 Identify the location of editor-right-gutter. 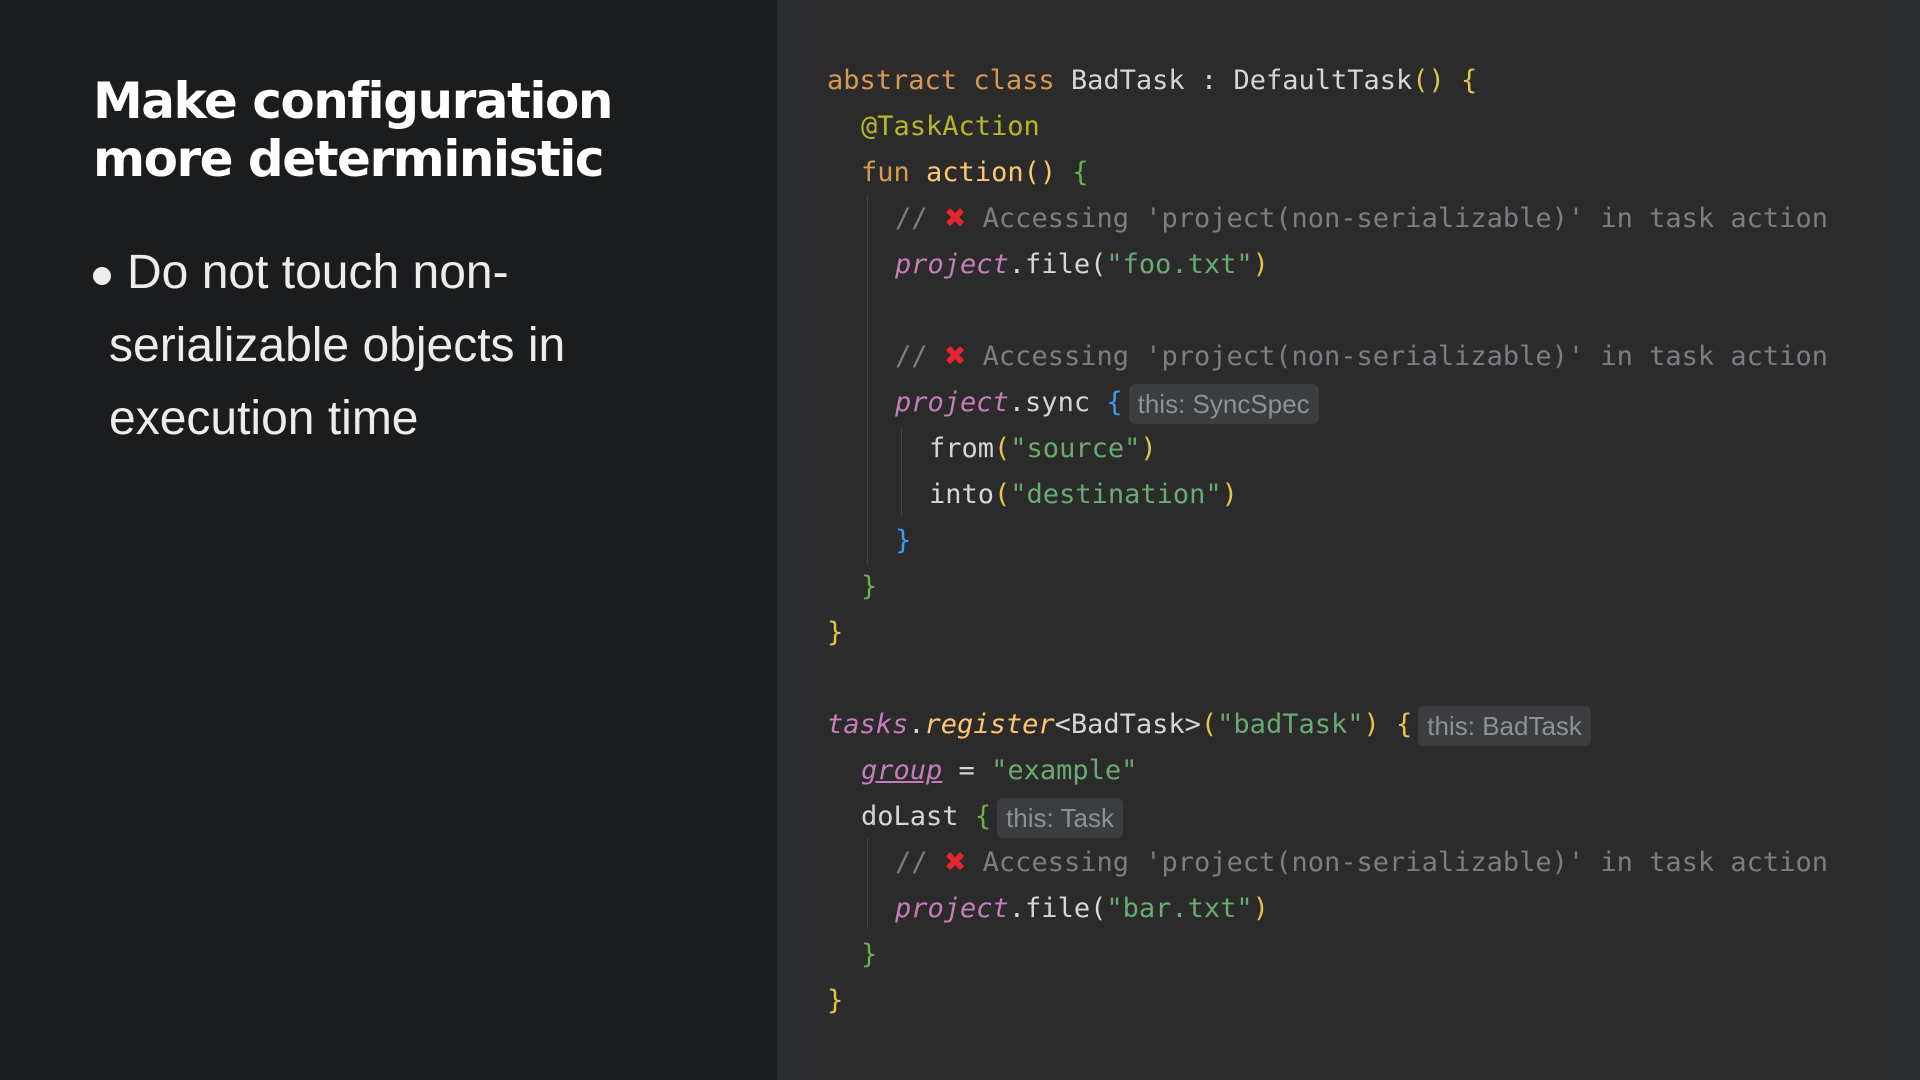
(1901, 540).